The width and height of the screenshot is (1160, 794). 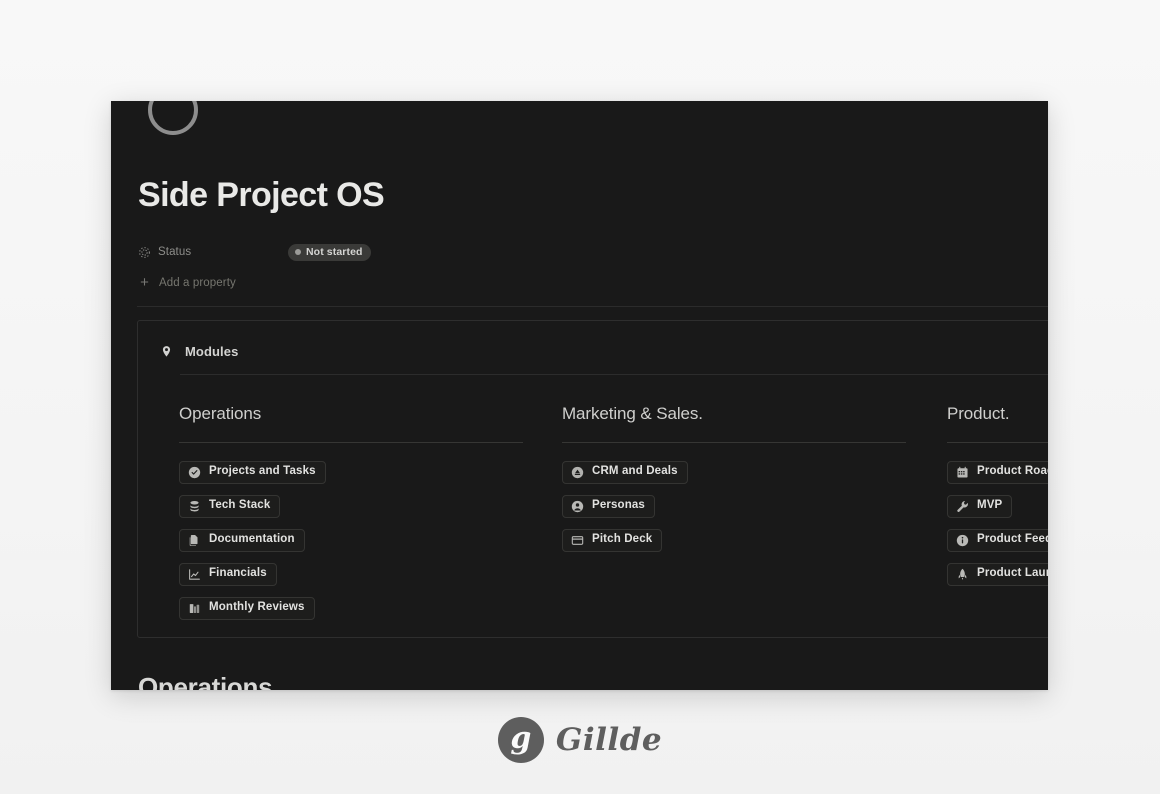 What do you see at coordinates (194, 608) in the screenshot?
I see `clipboard-chart-icon` at bounding box center [194, 608].